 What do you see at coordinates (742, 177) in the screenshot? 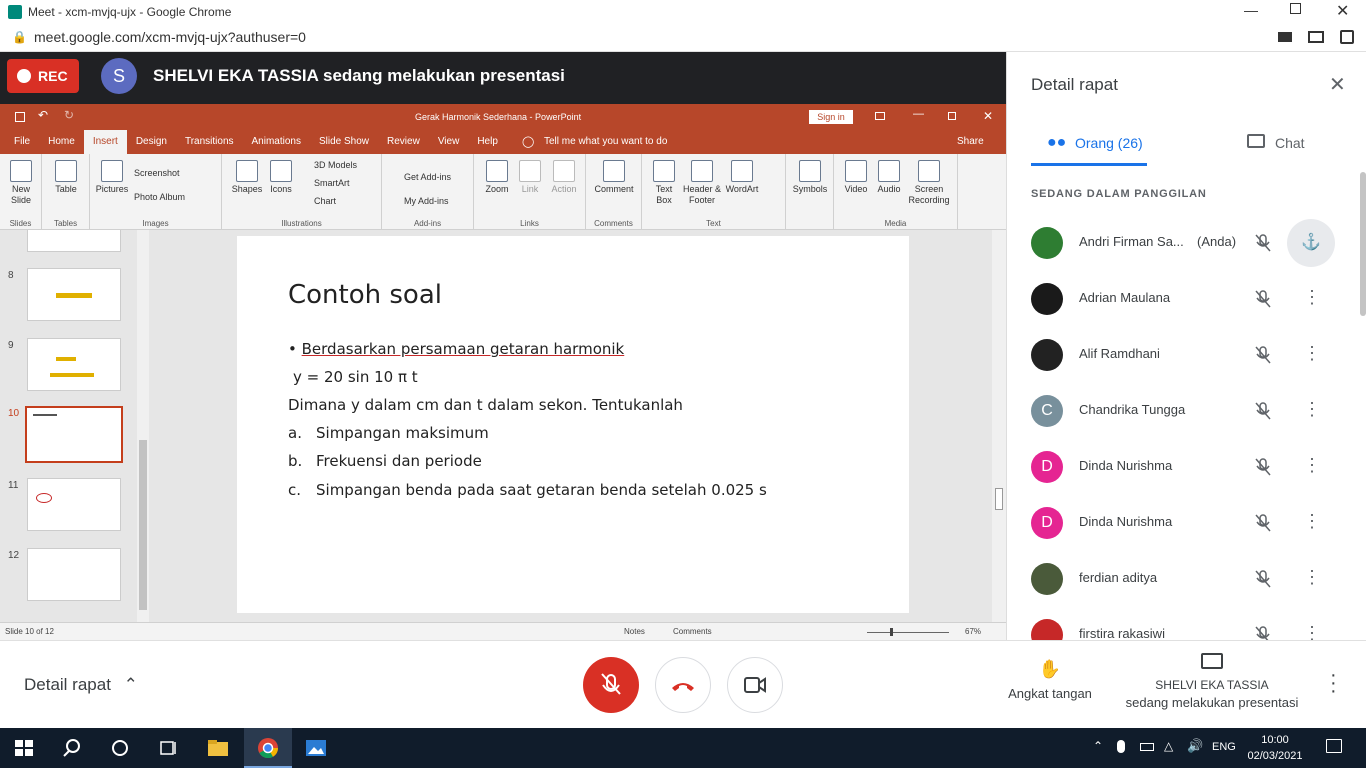
I see `wordart-button: WordArt` at bounding box center [742, 177].